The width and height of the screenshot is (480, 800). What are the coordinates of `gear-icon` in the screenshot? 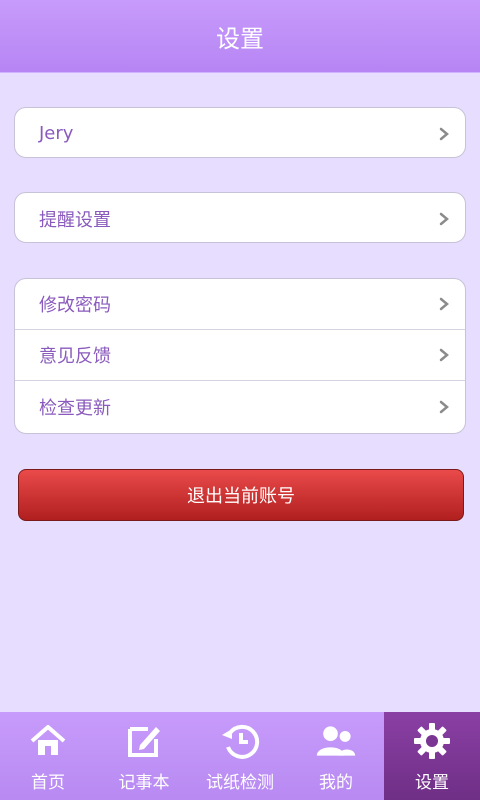 It's located at (432, 741).